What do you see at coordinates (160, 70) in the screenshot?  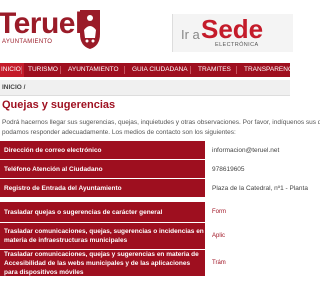 I see `nav-item-guia-ciudadana: GUIA CIUDADANA` at bounding box center [160, 70].